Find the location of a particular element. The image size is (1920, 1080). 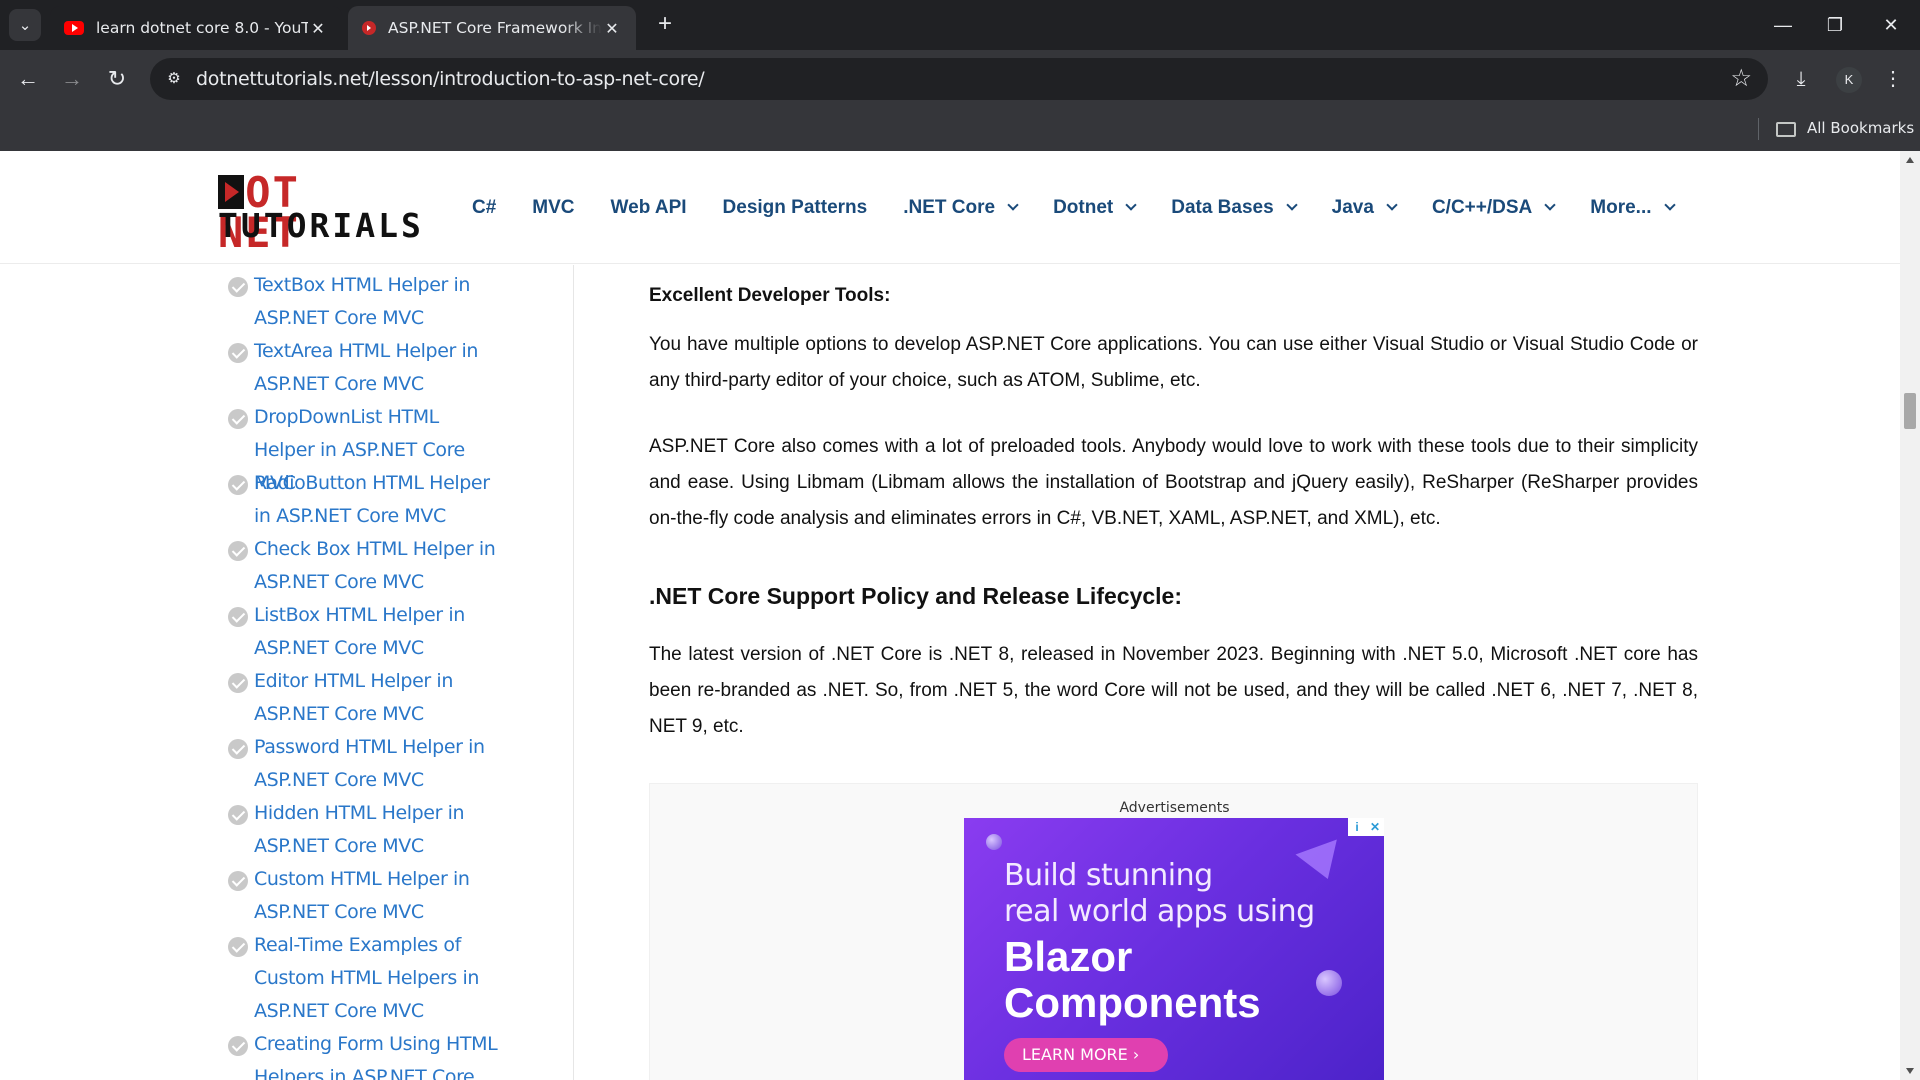

scroll-down-arrow-icon is located at coordinates (1910, 1071).